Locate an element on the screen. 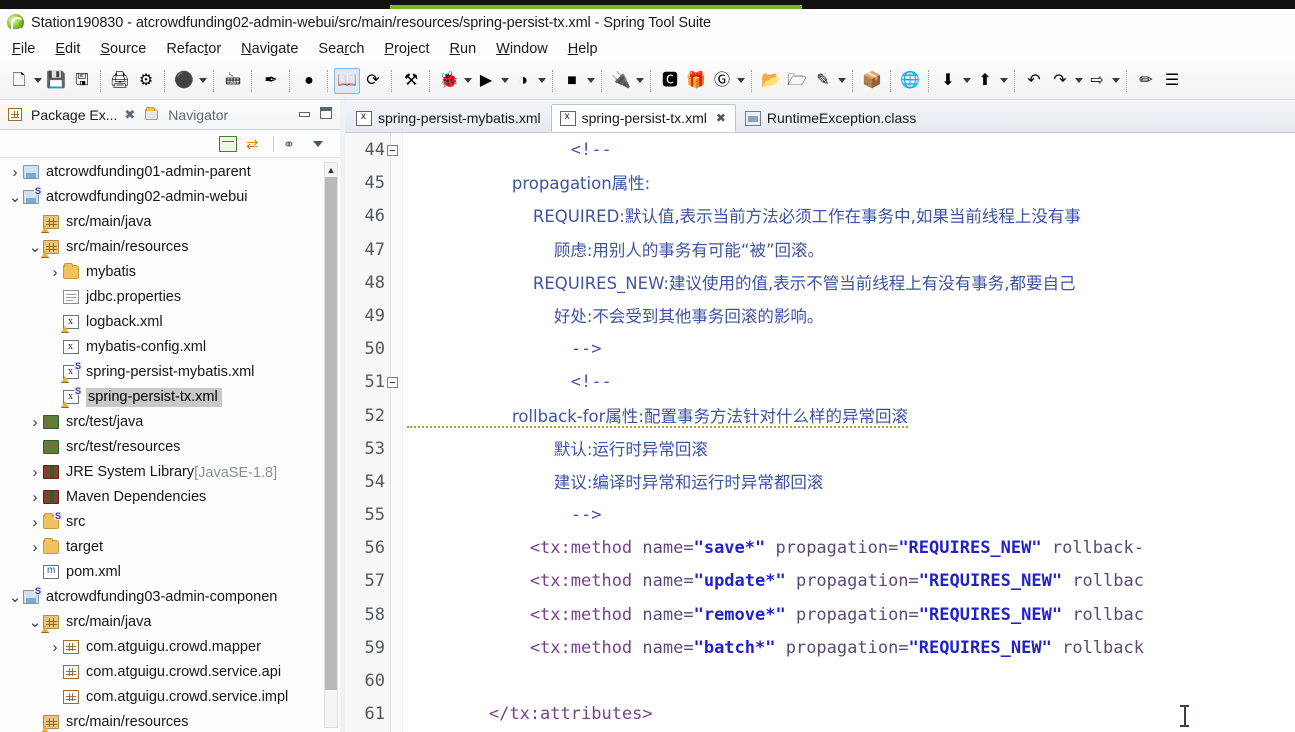 This screenshot has height=732, width=1295. new-java-package-button: ⚒ is located at coordinates (411, 81).